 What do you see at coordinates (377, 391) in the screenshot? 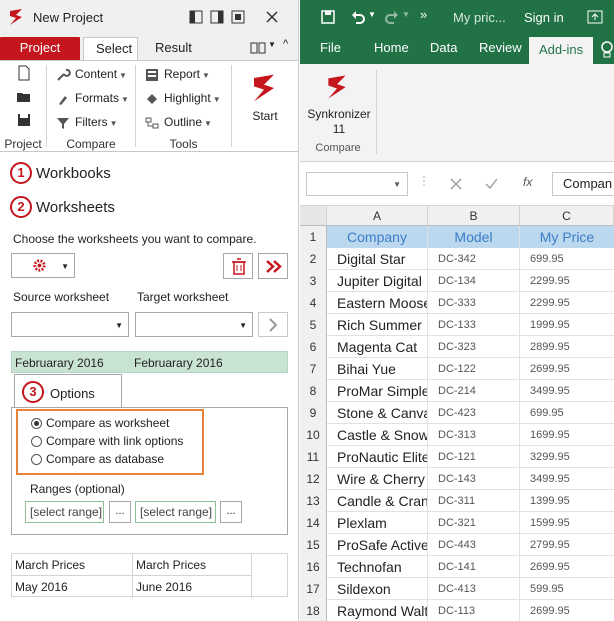
I see `cell-company: ProMar Simple` at bounding box center [377, 391].